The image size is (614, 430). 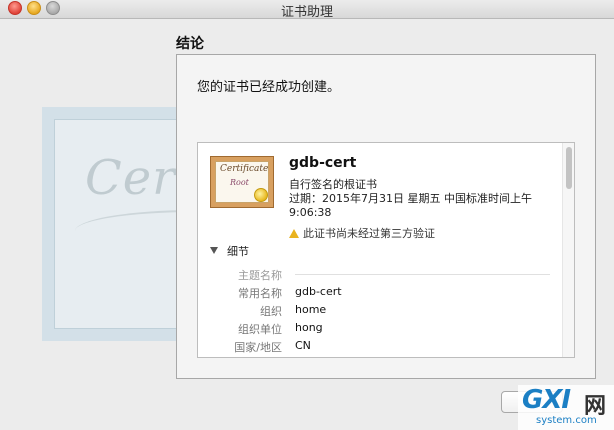 I want to click on details-label: 细节, so click(x=238, y=251).